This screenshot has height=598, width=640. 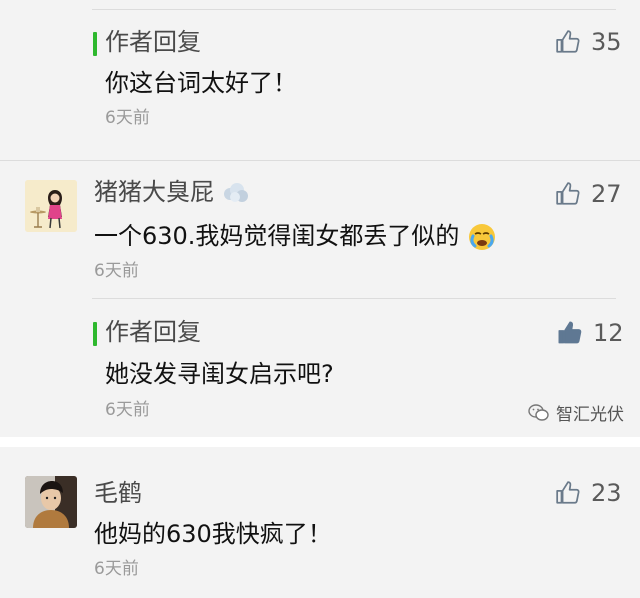 I want to click on watermark: 智汇光伏, so click(x=576, y=412).